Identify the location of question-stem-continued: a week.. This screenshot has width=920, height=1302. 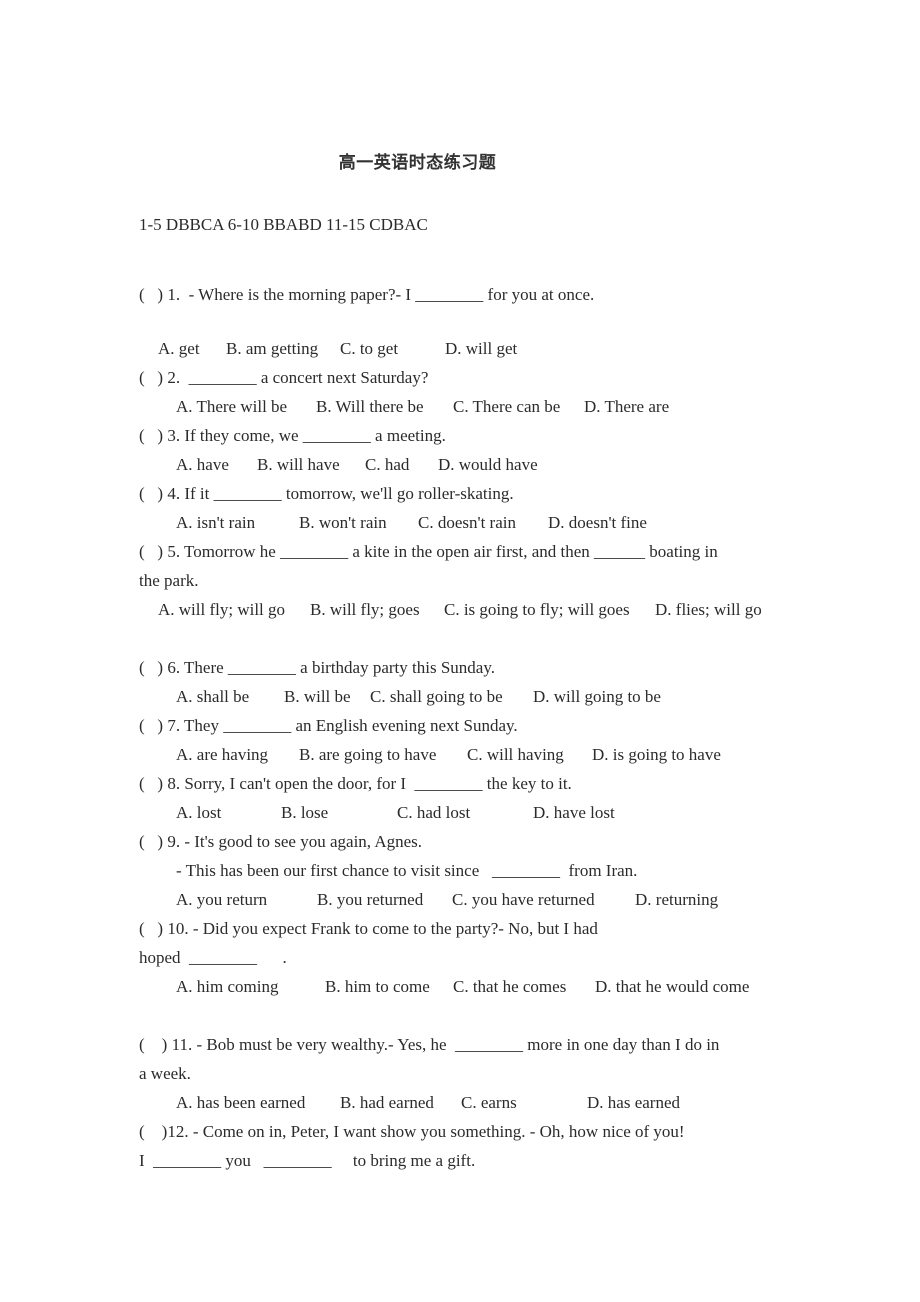
(165, 1073).